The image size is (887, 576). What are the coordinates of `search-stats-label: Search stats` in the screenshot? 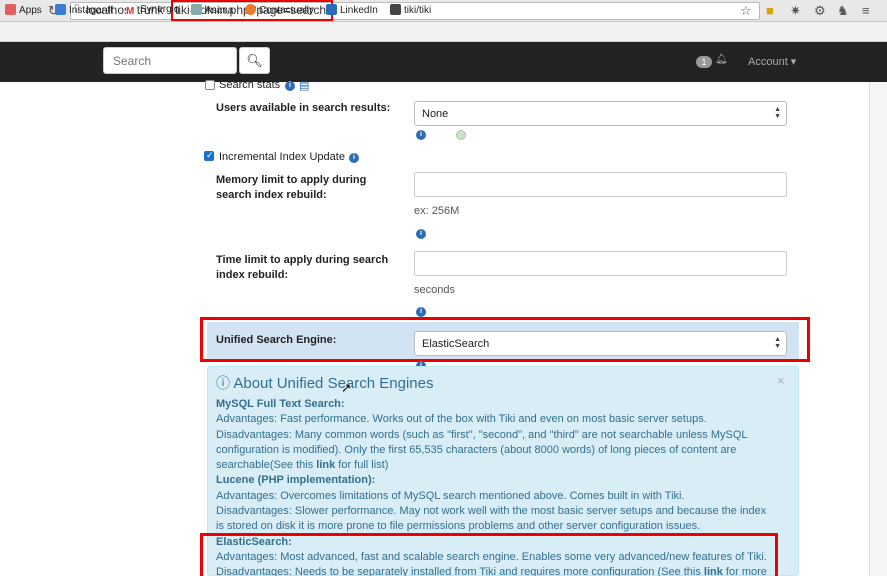 It's located at (250, 85).